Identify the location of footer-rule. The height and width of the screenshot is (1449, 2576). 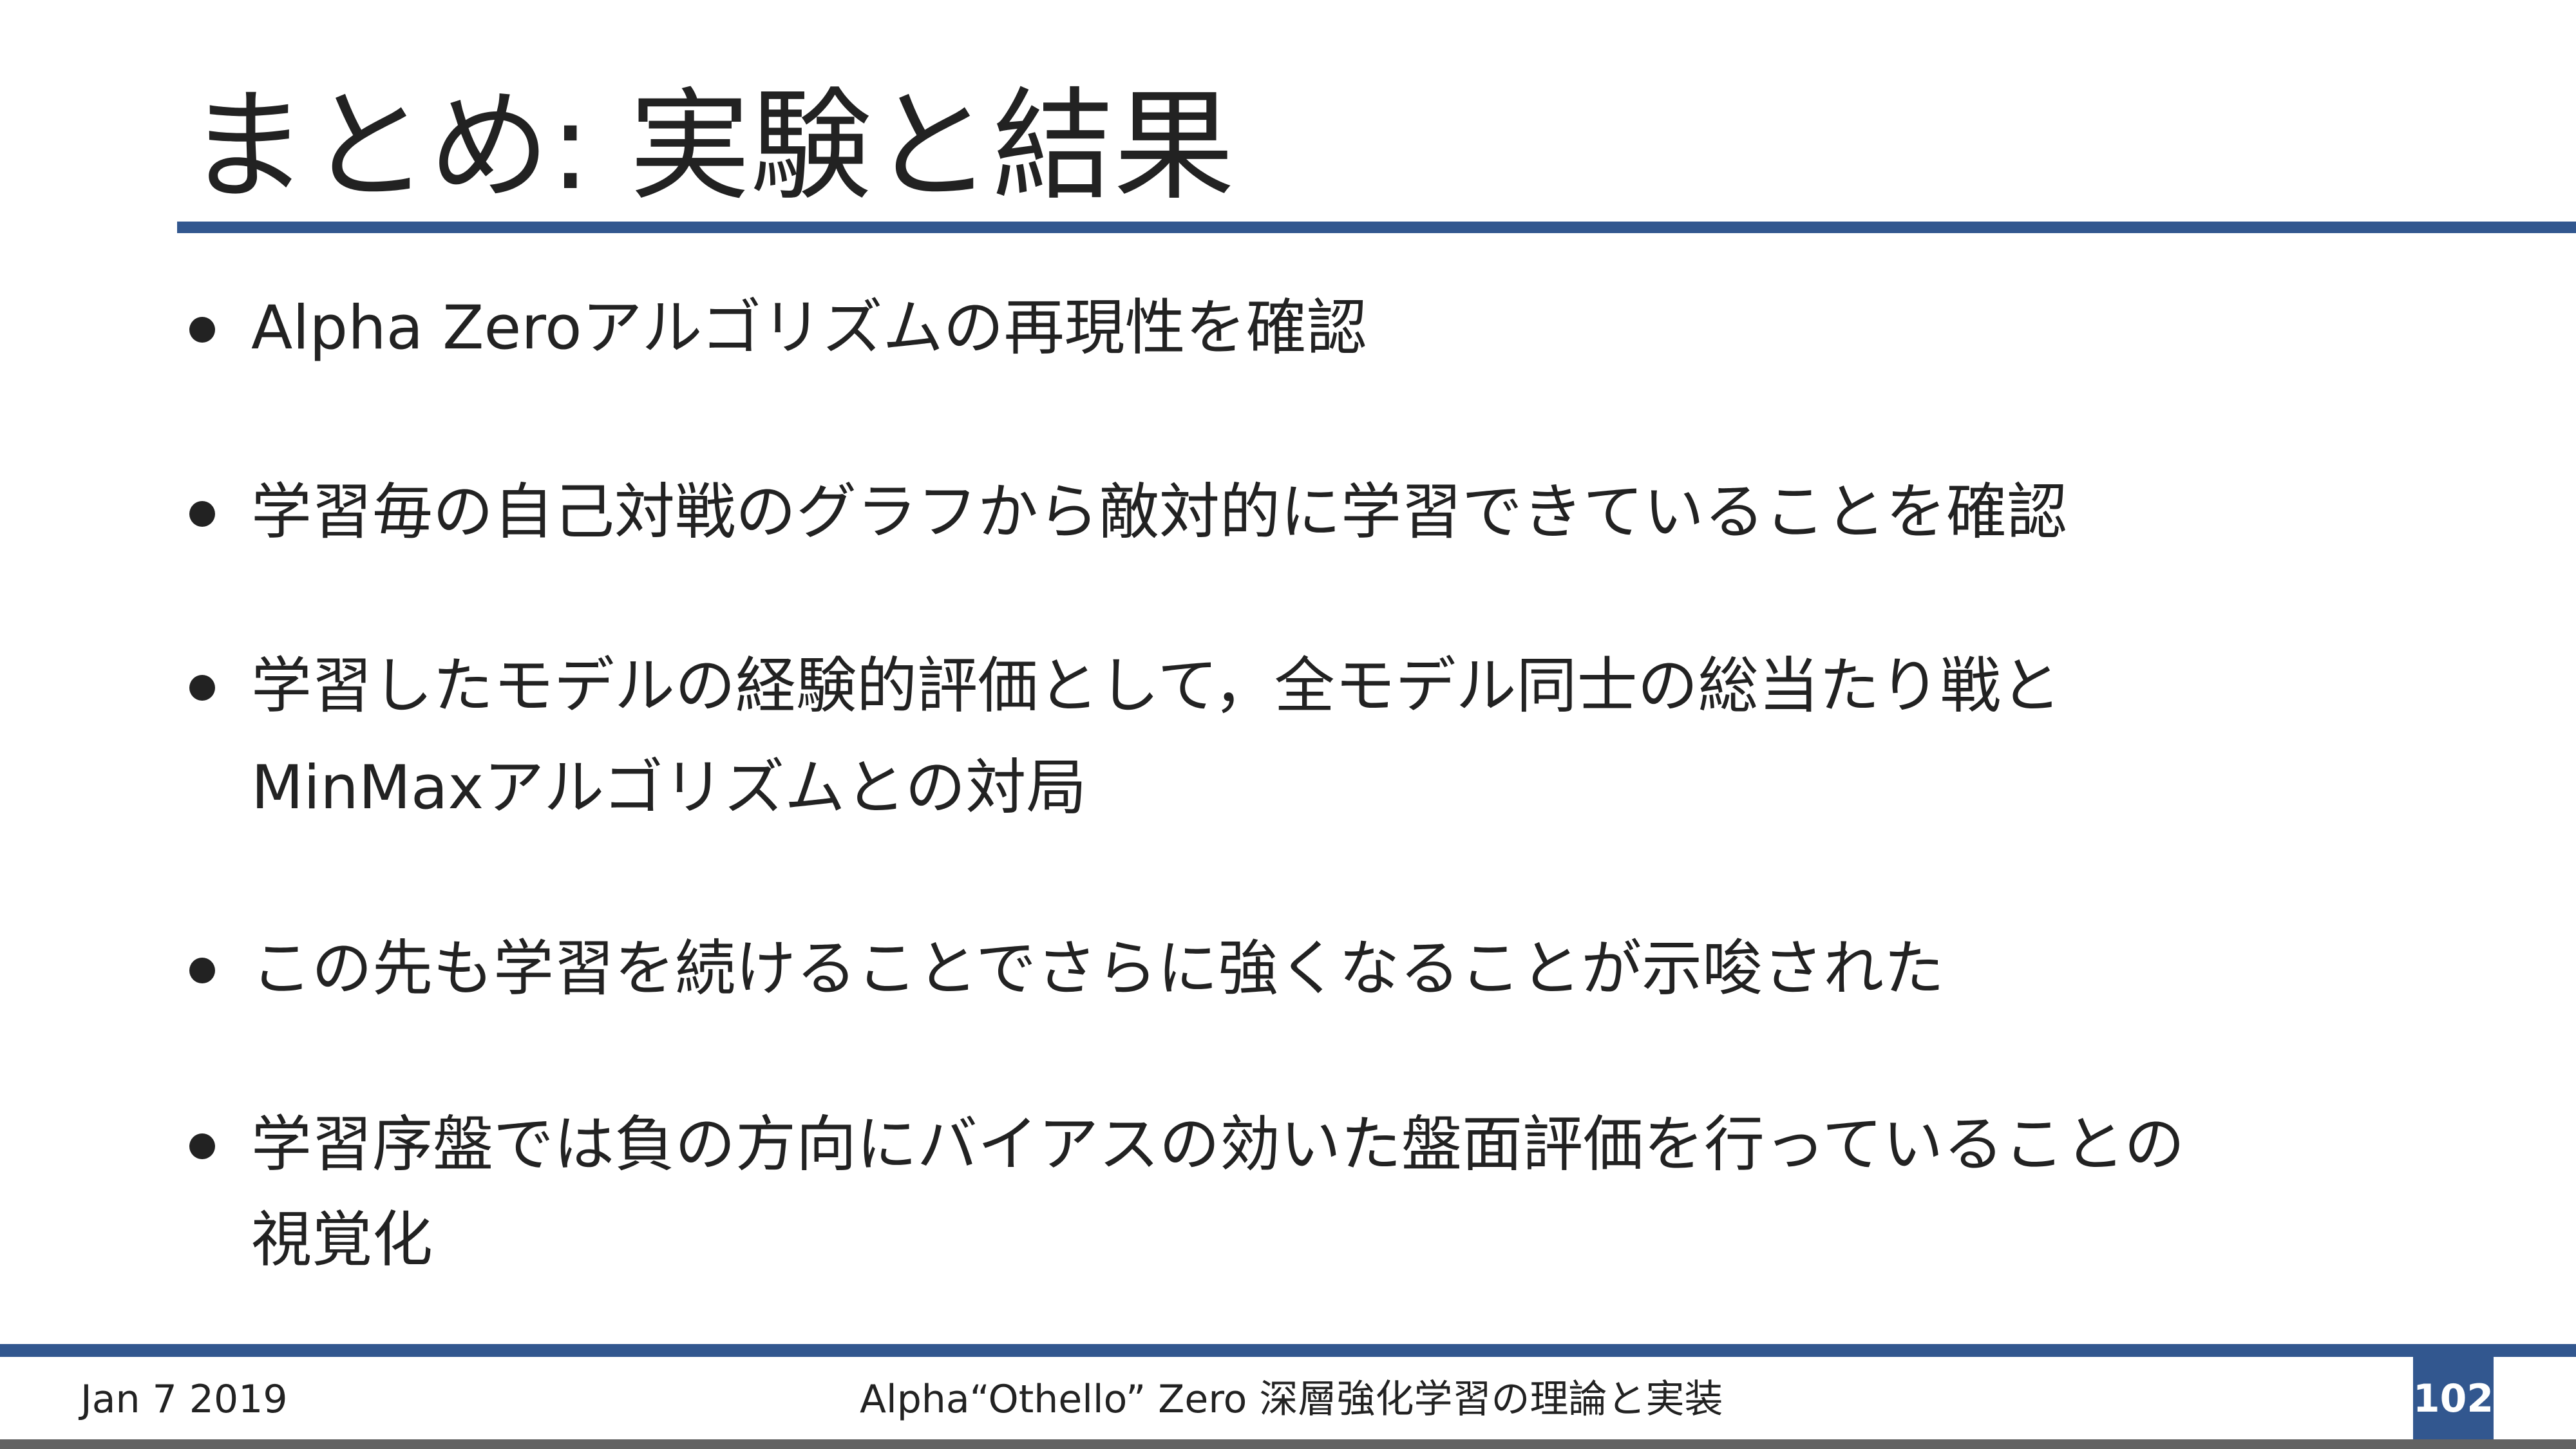
(1288, 1351).